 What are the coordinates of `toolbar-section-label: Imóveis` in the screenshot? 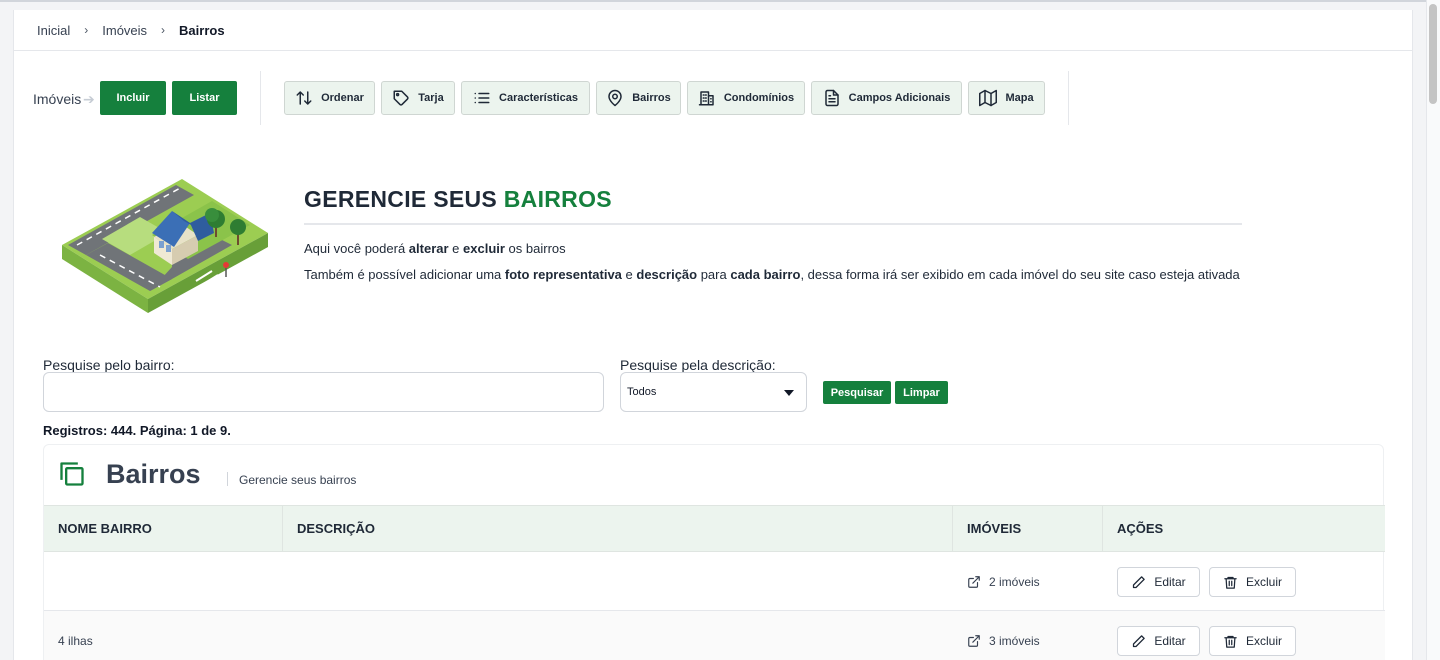 It's located at (57, 99).